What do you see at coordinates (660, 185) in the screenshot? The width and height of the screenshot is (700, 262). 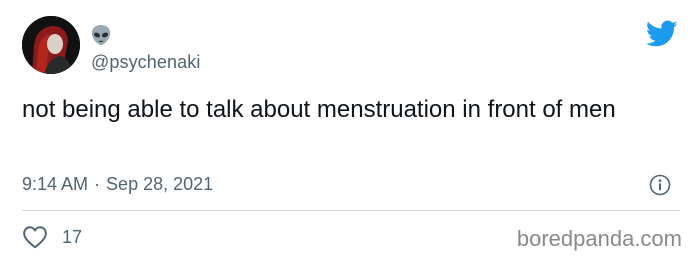 I see `info-icon` at bounding box center [660, 185].